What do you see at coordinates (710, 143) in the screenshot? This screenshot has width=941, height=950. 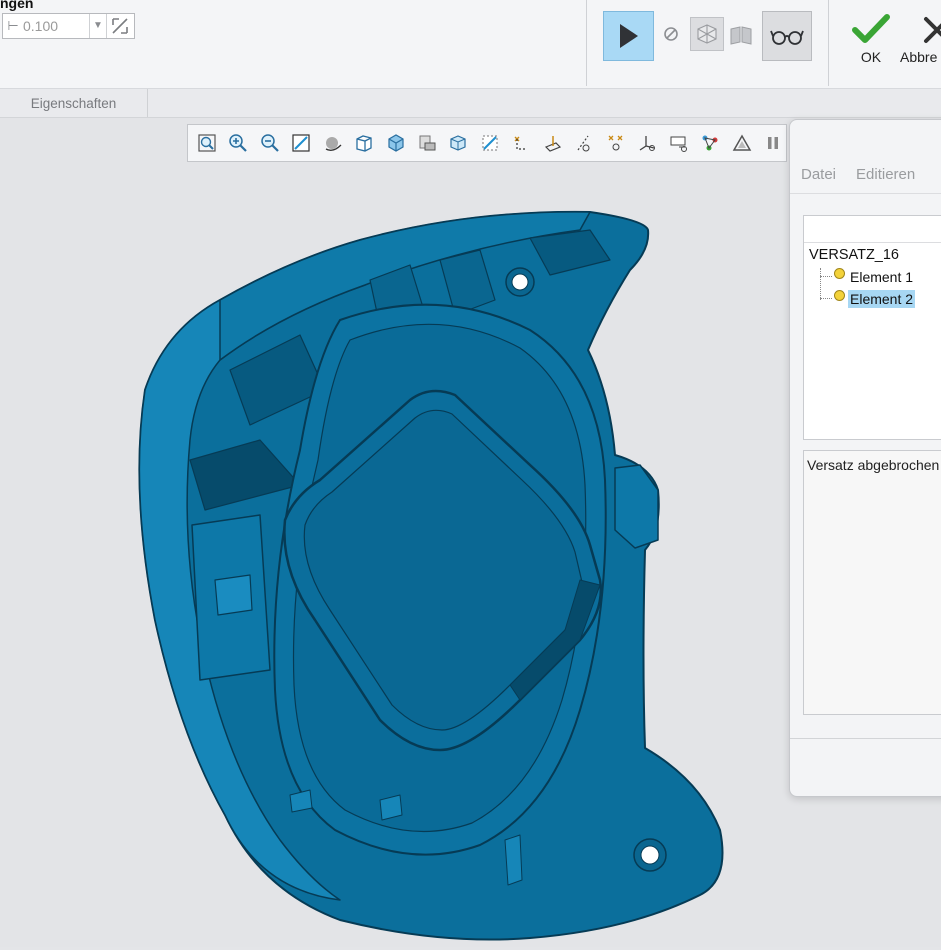 I see `spin-icon` at bounding box center [710, 143].